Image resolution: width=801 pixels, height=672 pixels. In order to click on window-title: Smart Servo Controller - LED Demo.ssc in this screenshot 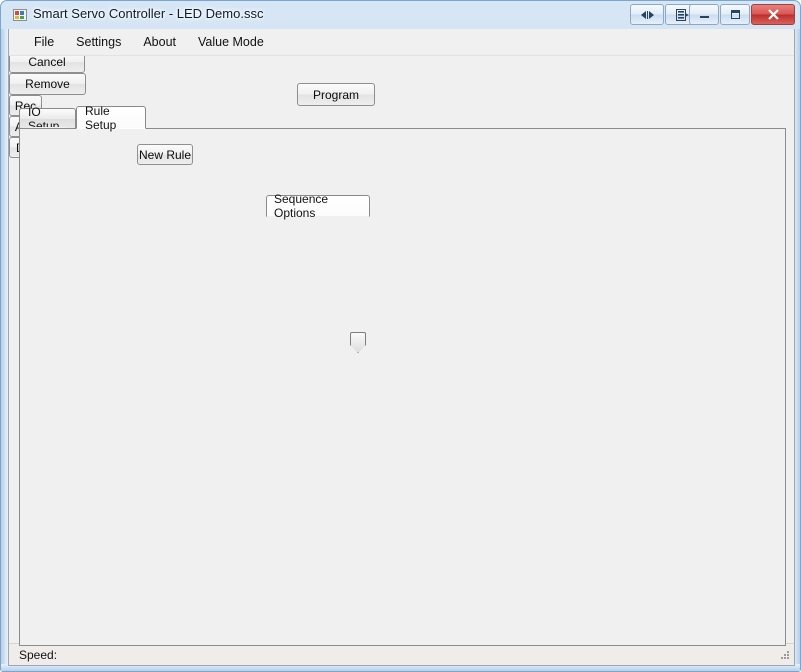, I will do `click(148, 13)`.